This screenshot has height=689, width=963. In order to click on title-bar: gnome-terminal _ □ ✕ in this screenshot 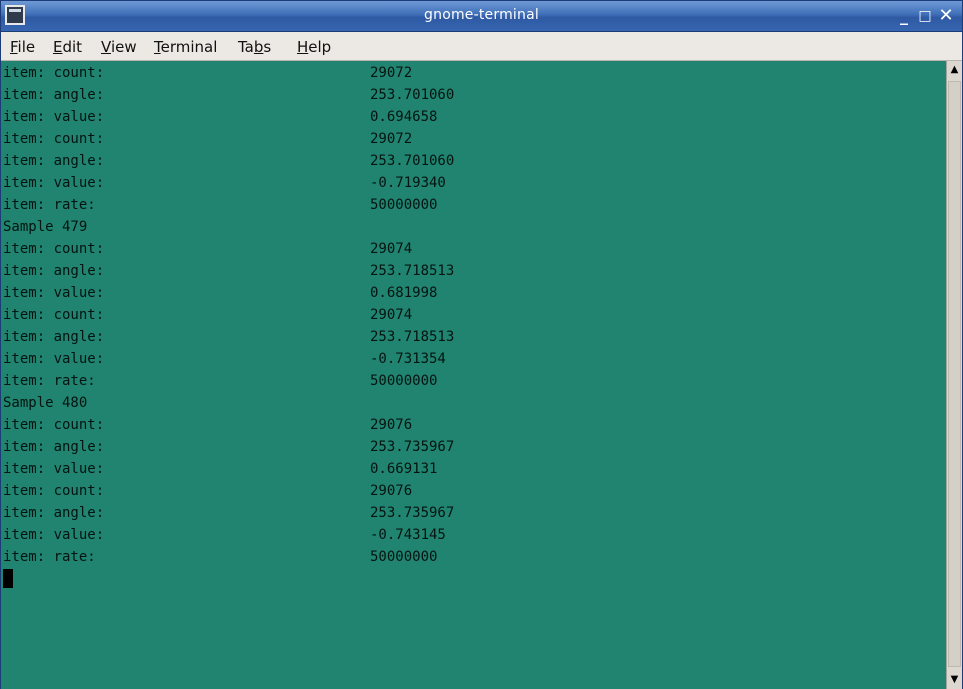, I will do `click(481, 16)`.